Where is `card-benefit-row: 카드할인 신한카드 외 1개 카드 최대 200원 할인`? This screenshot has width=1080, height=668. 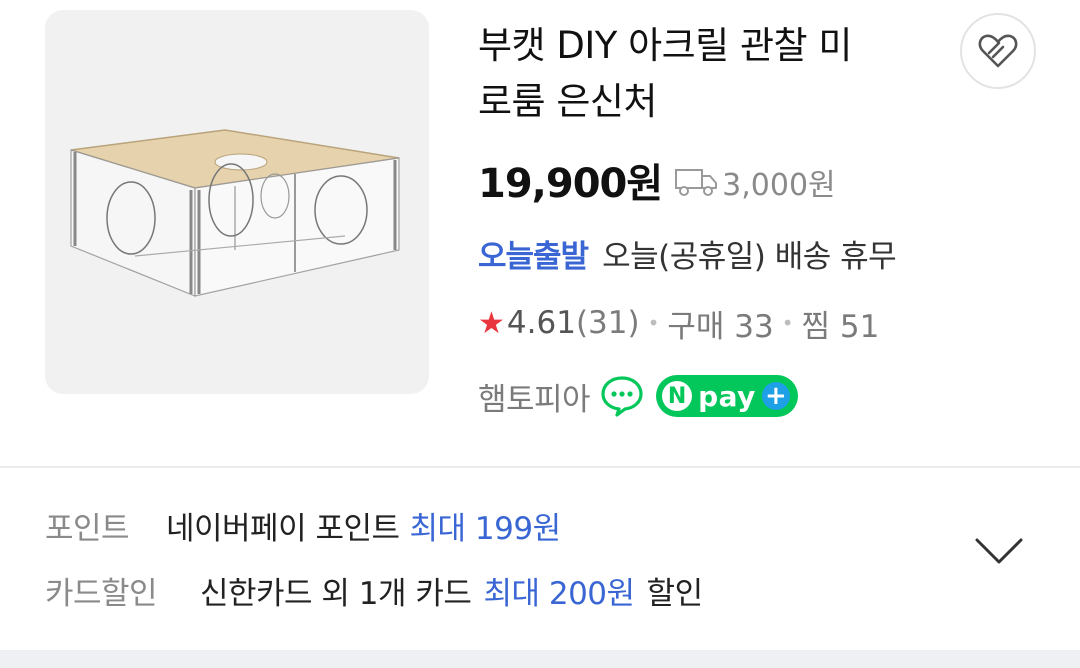 card-benefit-row: 카드할인 신한카드 외 1개 카드 최대 200원 할인 is located at coordinates (374, 590).